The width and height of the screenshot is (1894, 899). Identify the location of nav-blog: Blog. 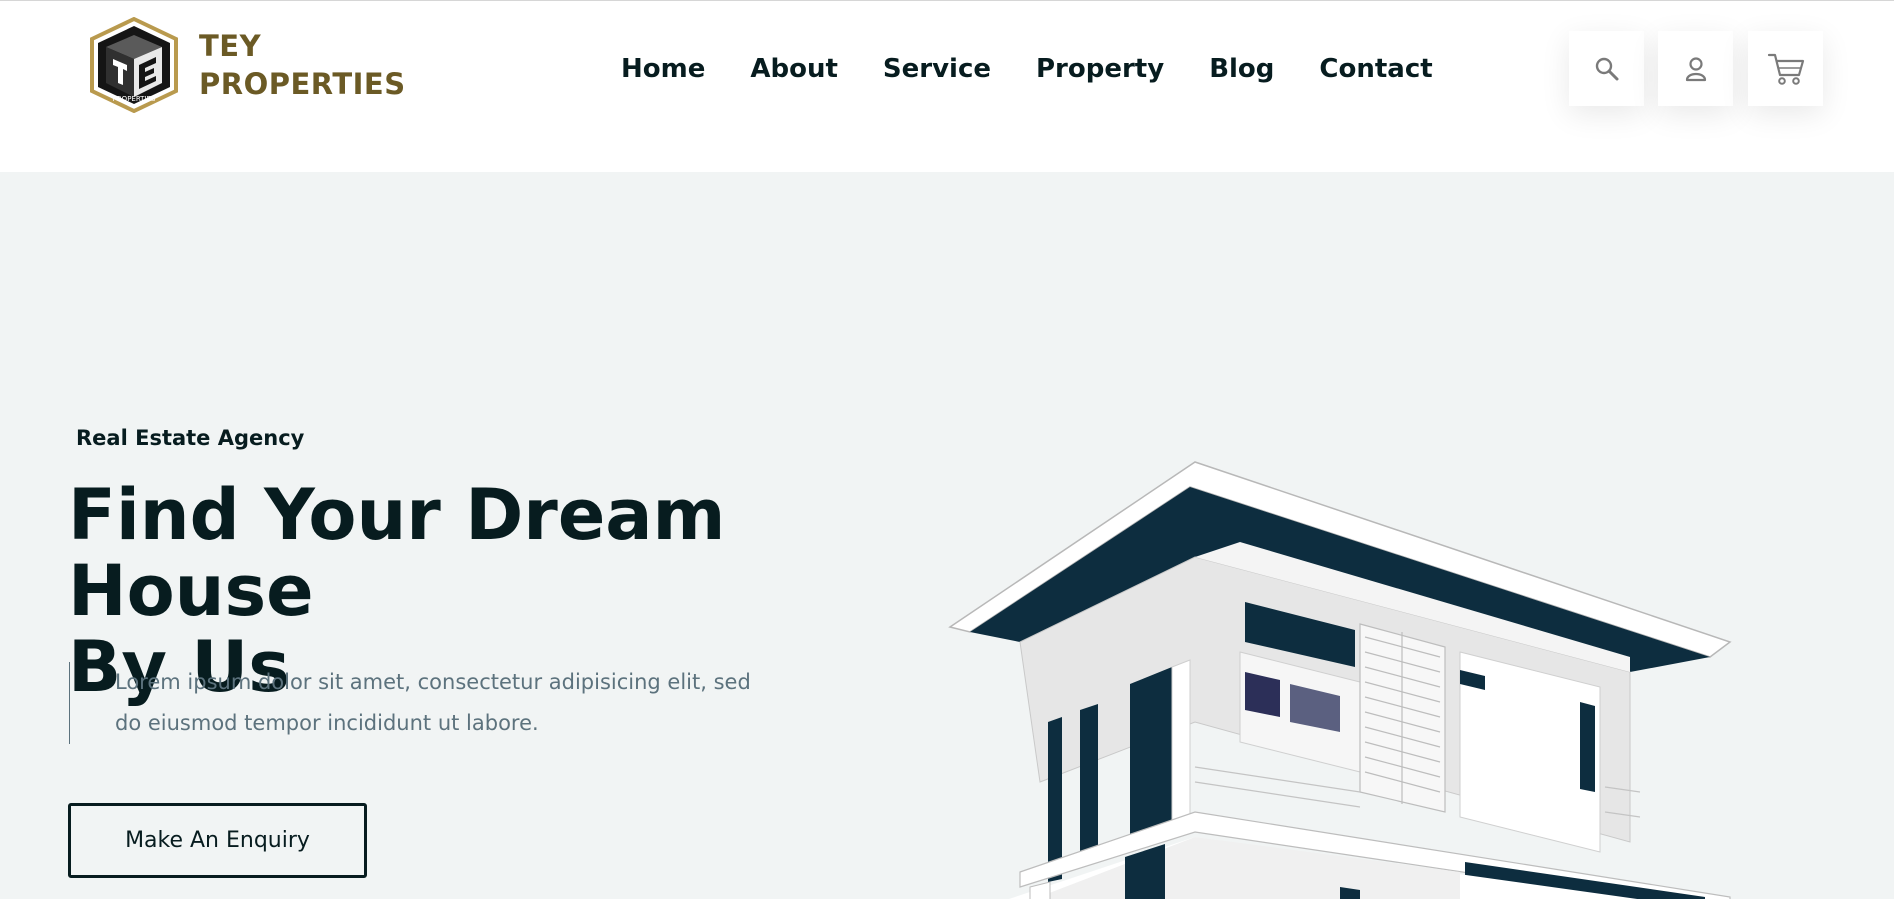
(1241, 69).